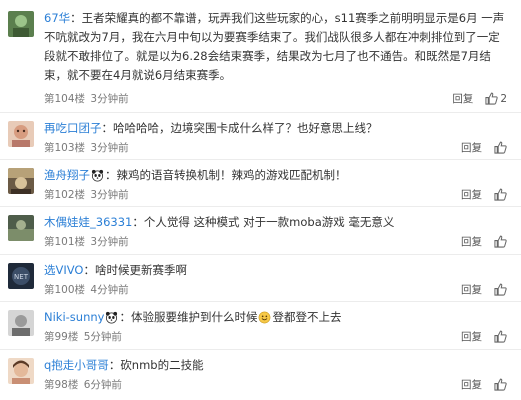 This screenshot has height=400, width=521. I want to click on like-count: 2, so click(503, 98).